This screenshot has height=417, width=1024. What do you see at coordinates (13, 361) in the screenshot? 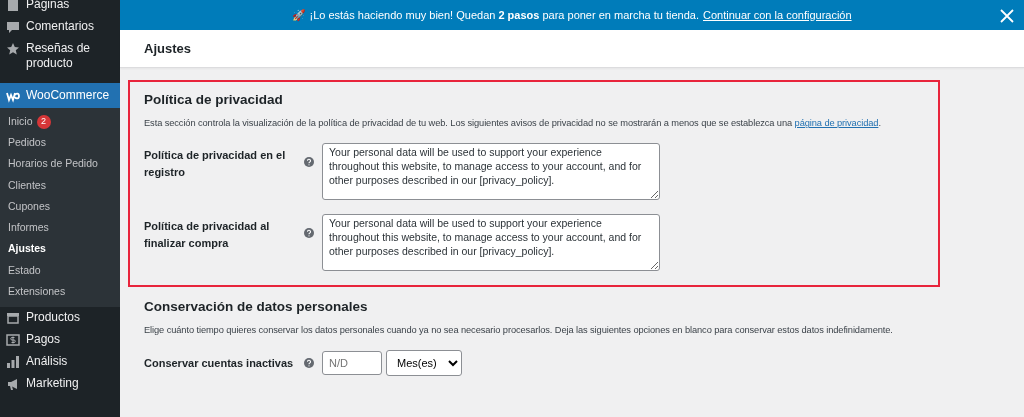
I see `bar-chart-icon` at bounding box center [13, 361].